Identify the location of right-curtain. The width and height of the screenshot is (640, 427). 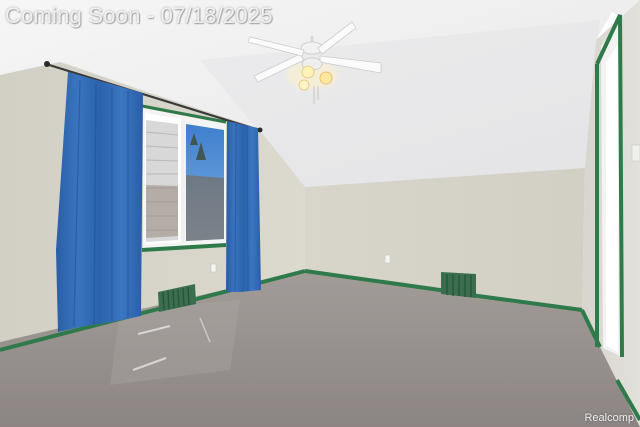
(243, 206).